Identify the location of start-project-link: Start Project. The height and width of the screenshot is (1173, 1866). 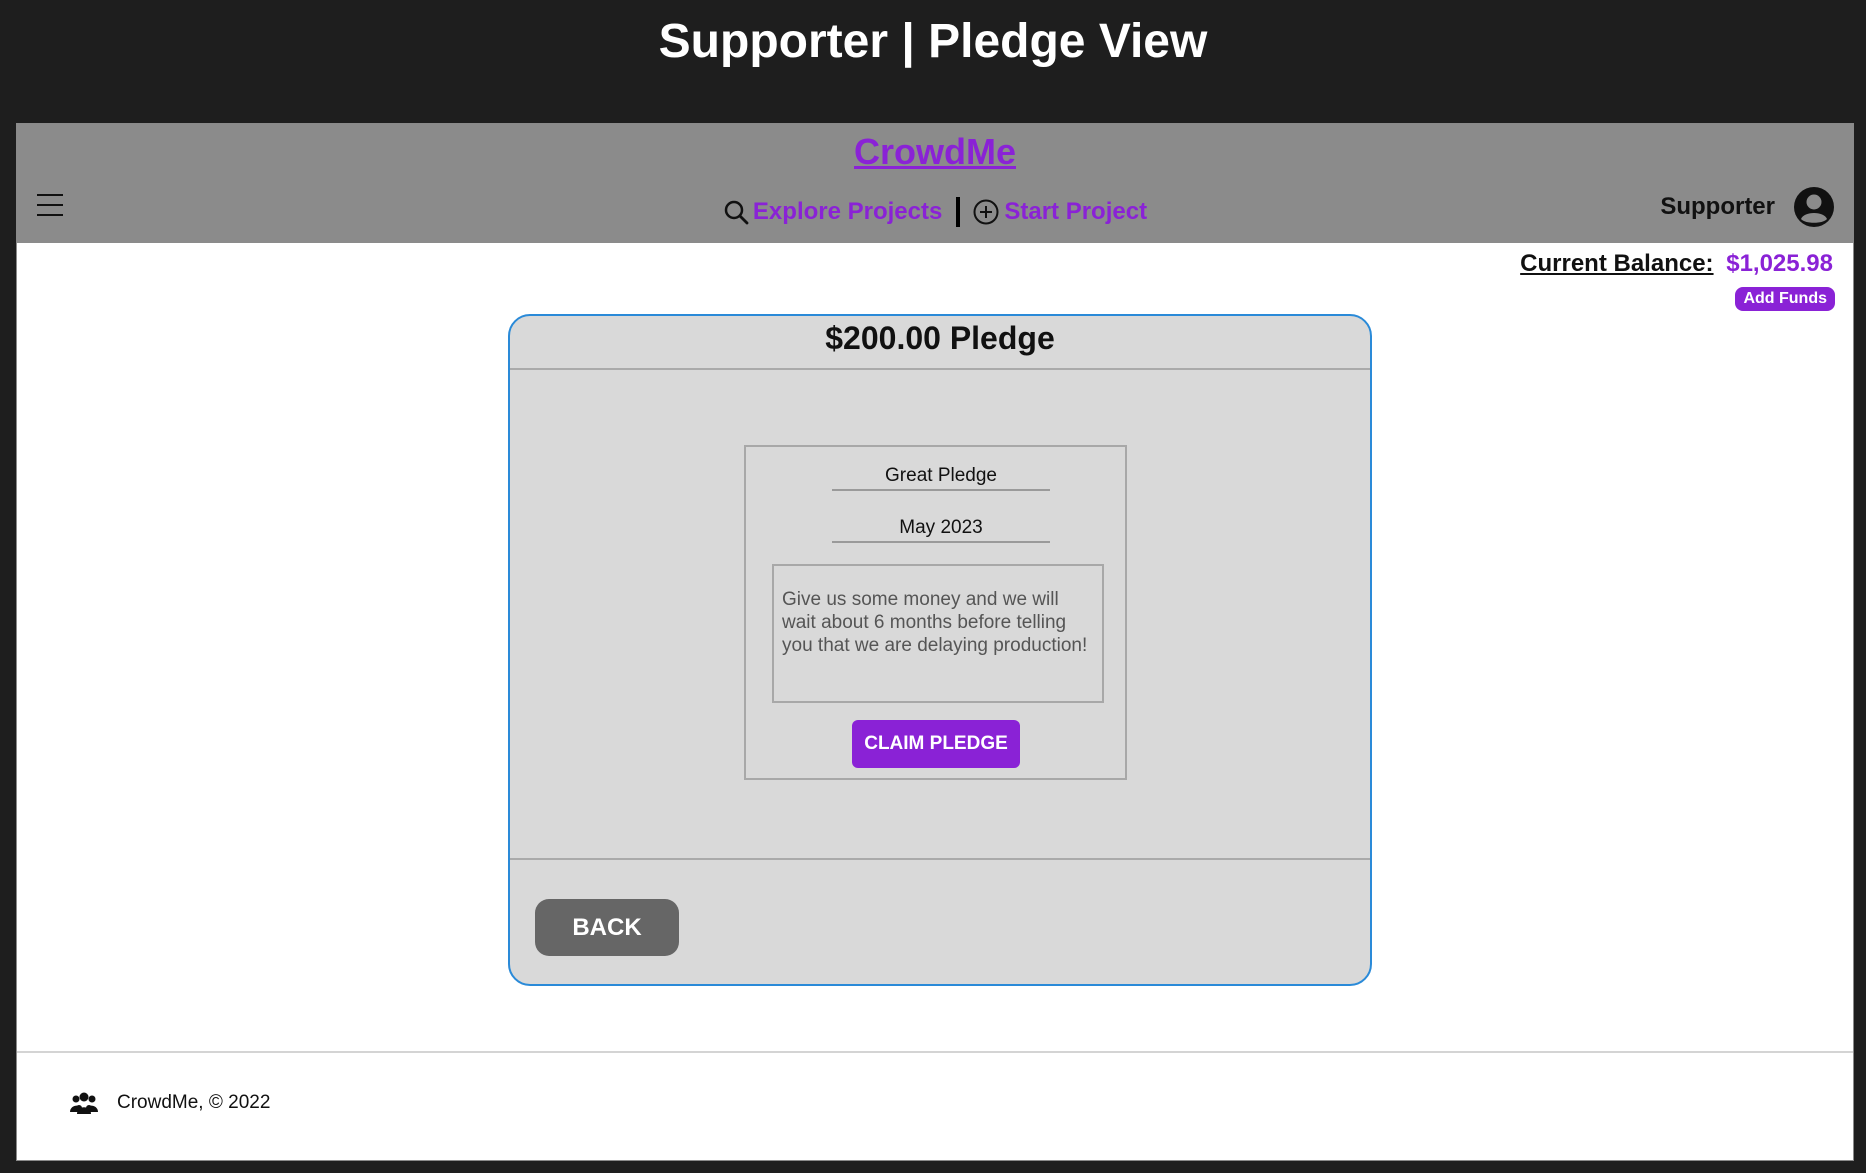
(1059, 212).